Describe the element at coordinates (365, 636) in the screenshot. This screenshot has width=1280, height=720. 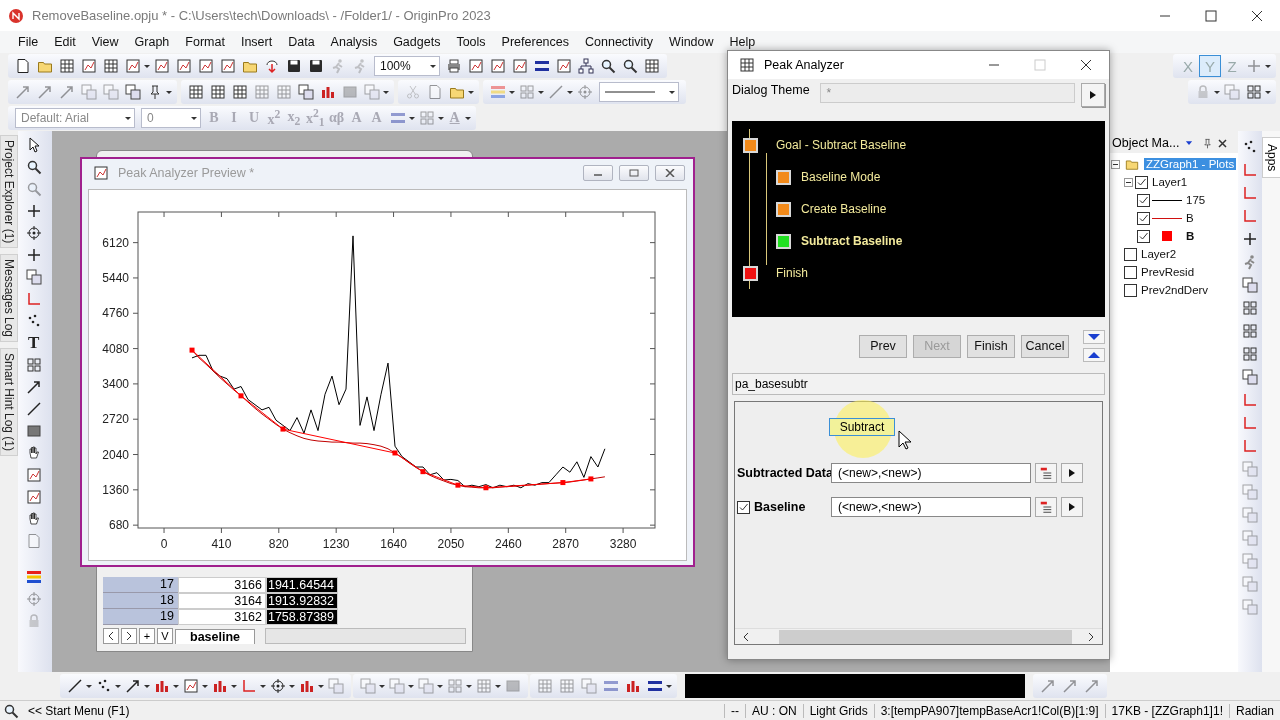
I see `scrollbar` at that location.